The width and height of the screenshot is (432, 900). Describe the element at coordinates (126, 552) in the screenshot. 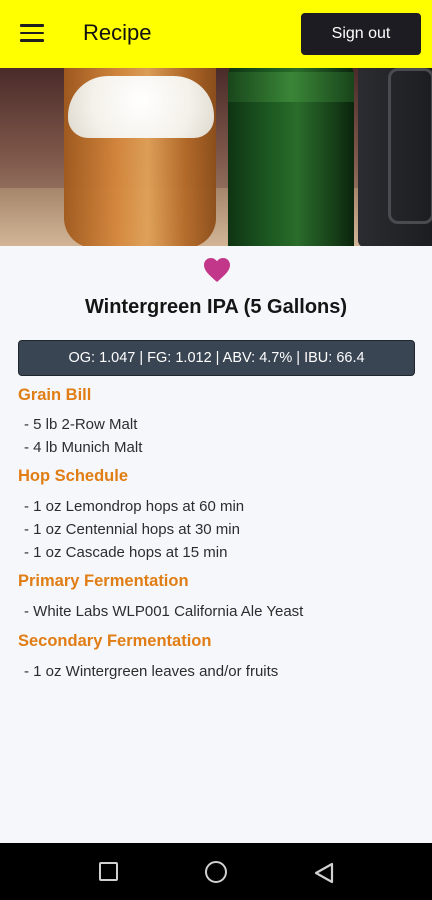

I see `list-item: - 1 oz Cascade hops at 15 min` at that location.